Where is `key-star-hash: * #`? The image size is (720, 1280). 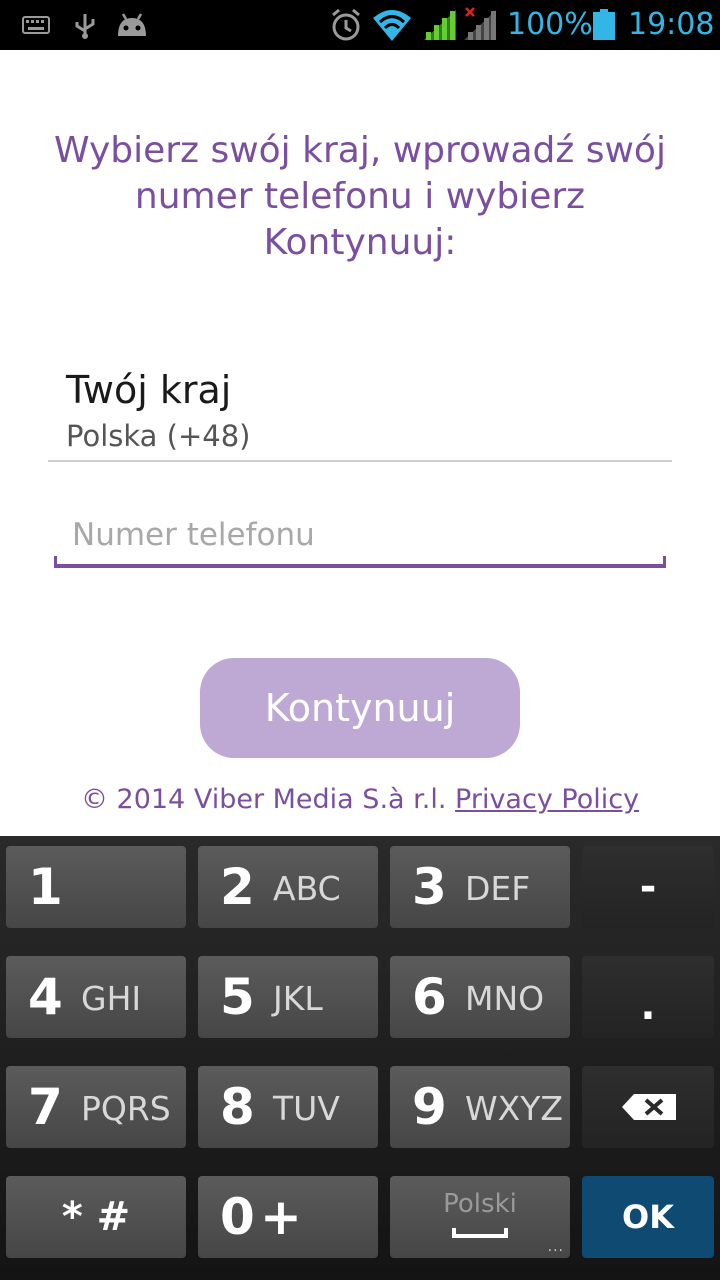
key-star-hash: * # is located at coordinates (96, 1217).